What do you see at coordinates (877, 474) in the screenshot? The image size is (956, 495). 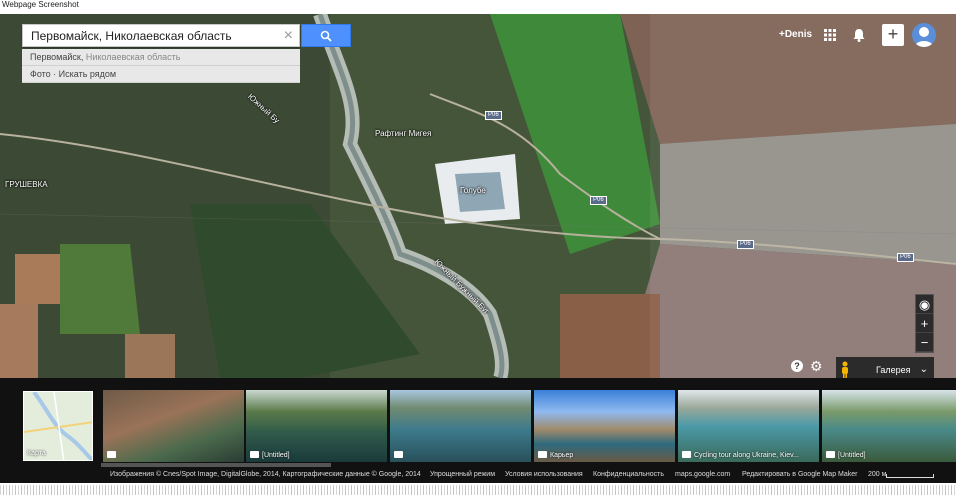 I see `scale-label: 200 м` at bounding box center [877, 474].